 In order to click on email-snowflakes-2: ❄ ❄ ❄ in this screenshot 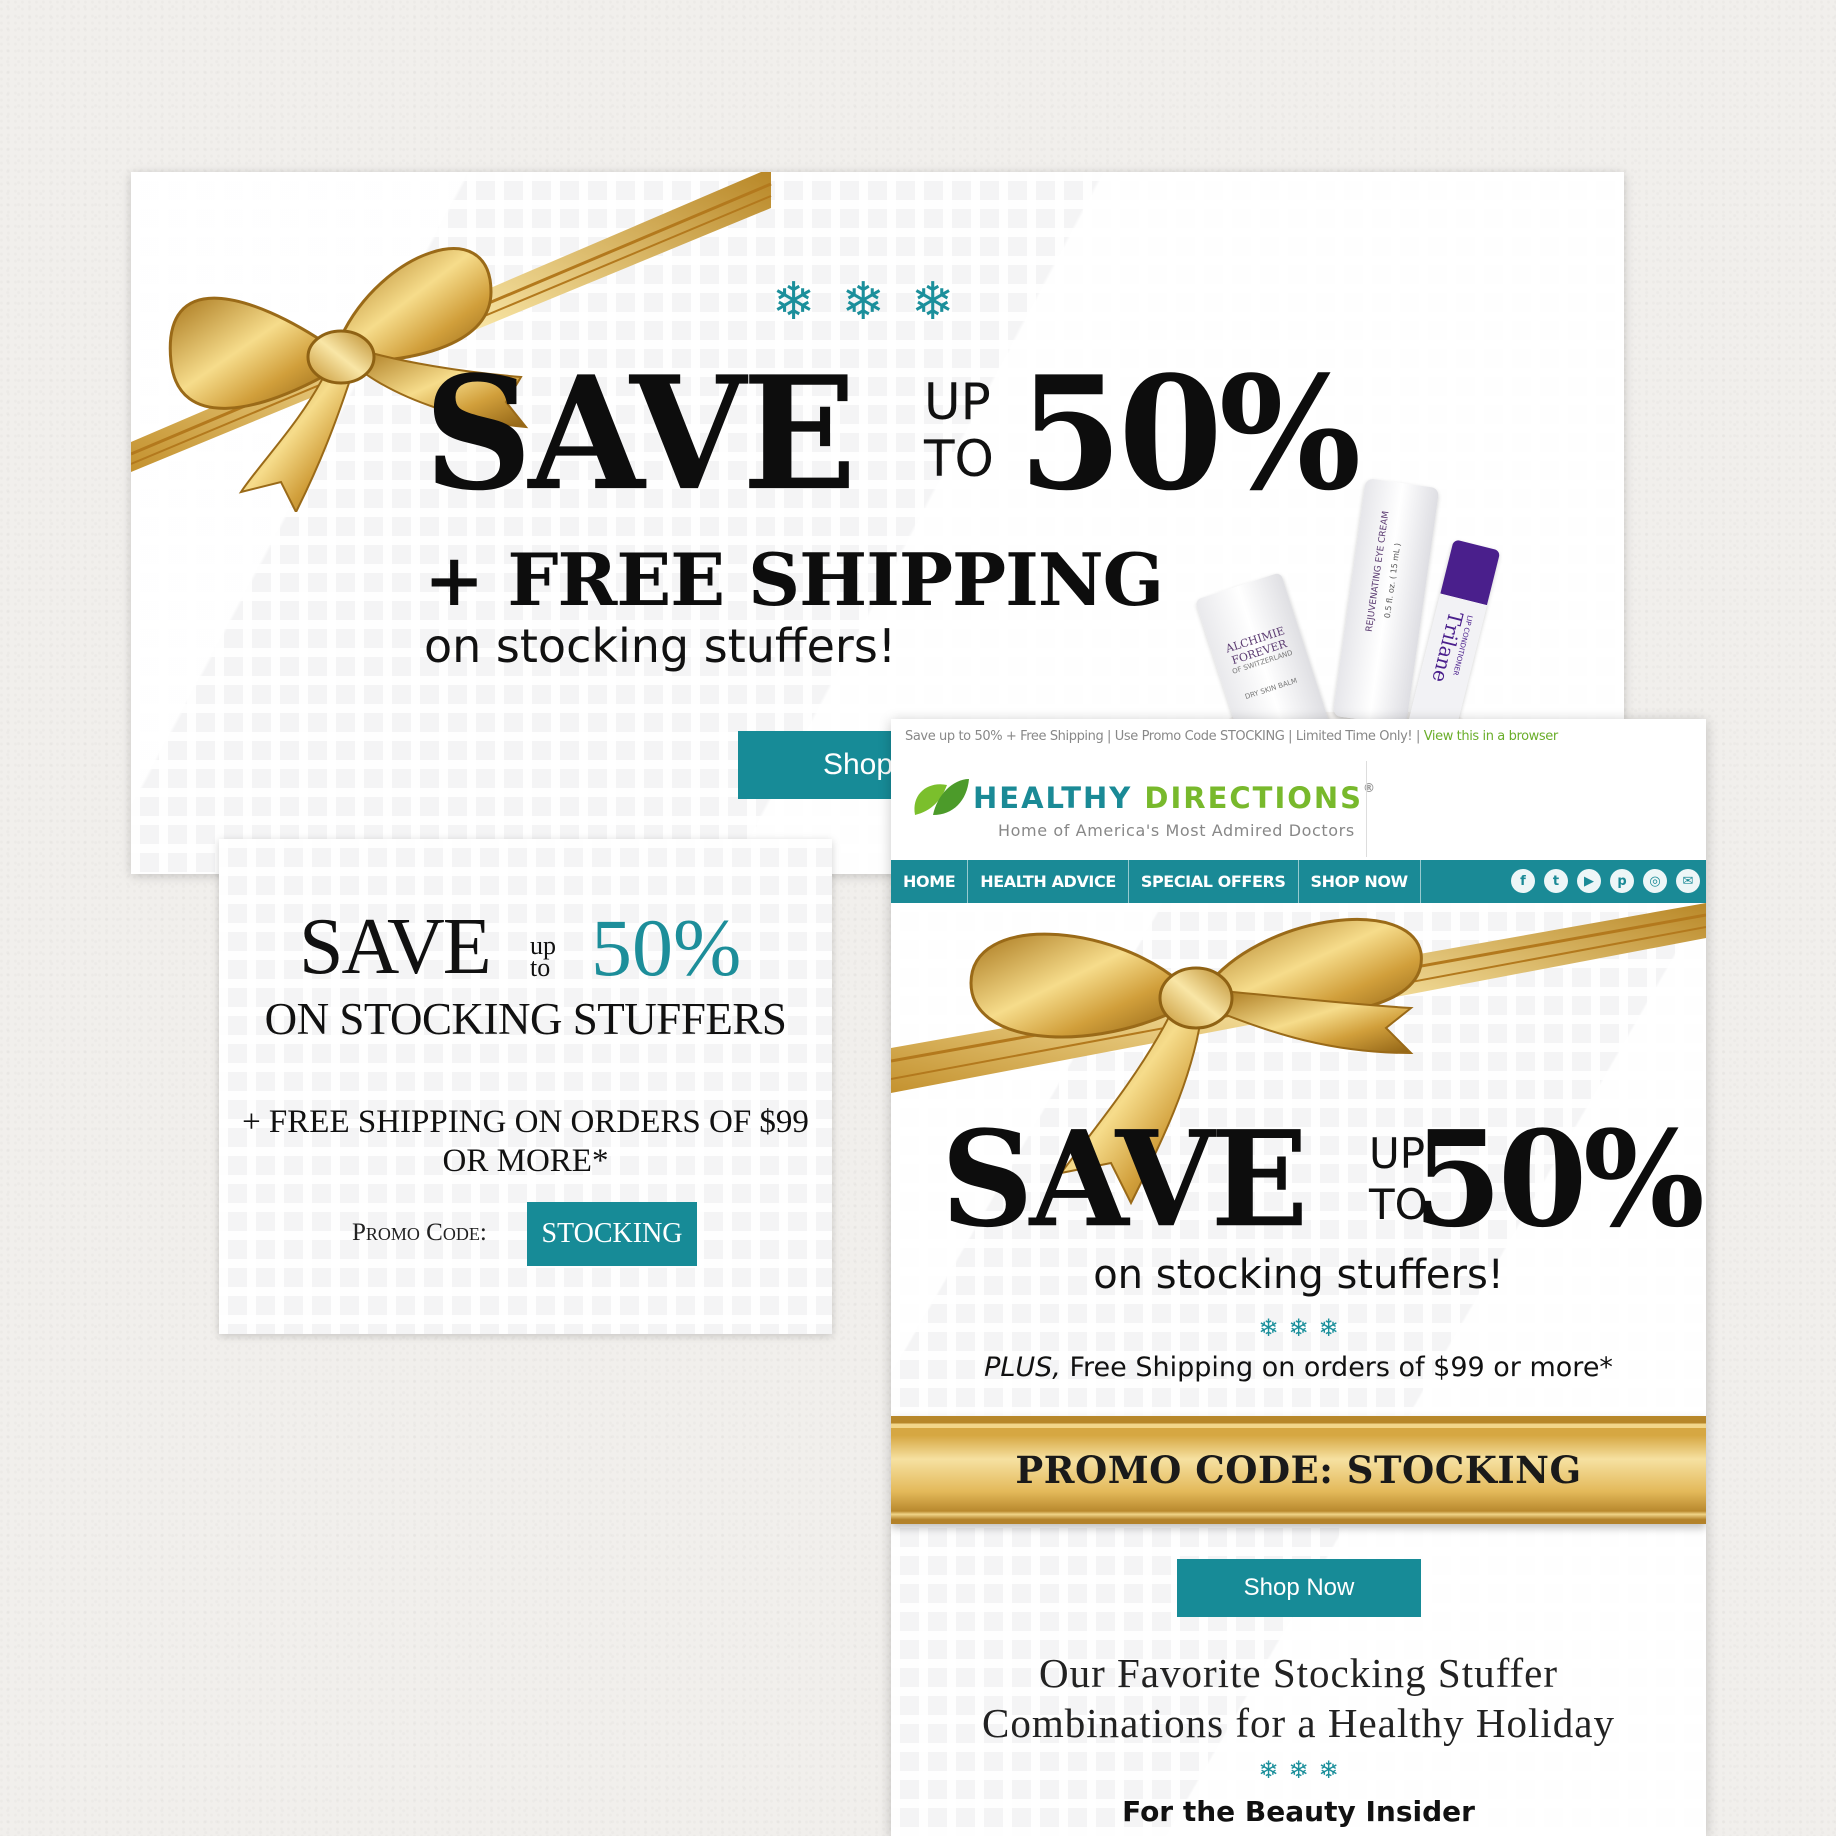, I will do `click(1298, 1770)`.